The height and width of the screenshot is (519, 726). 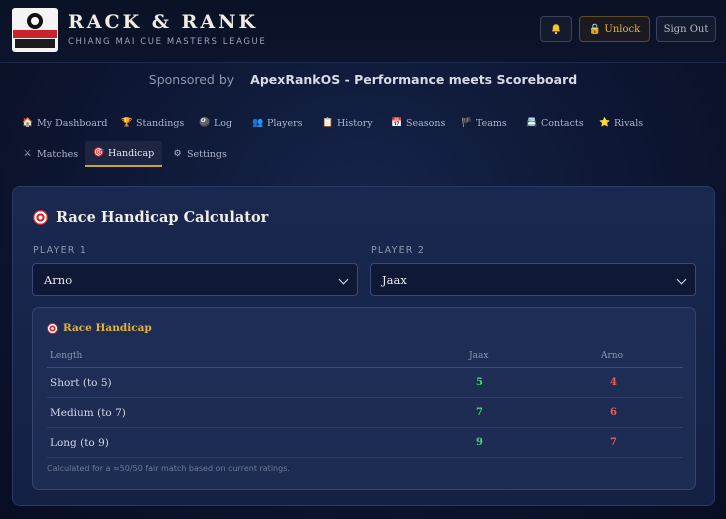 I want to click on tab-matches: ⚔ Matches, so click(x=50, y=154).